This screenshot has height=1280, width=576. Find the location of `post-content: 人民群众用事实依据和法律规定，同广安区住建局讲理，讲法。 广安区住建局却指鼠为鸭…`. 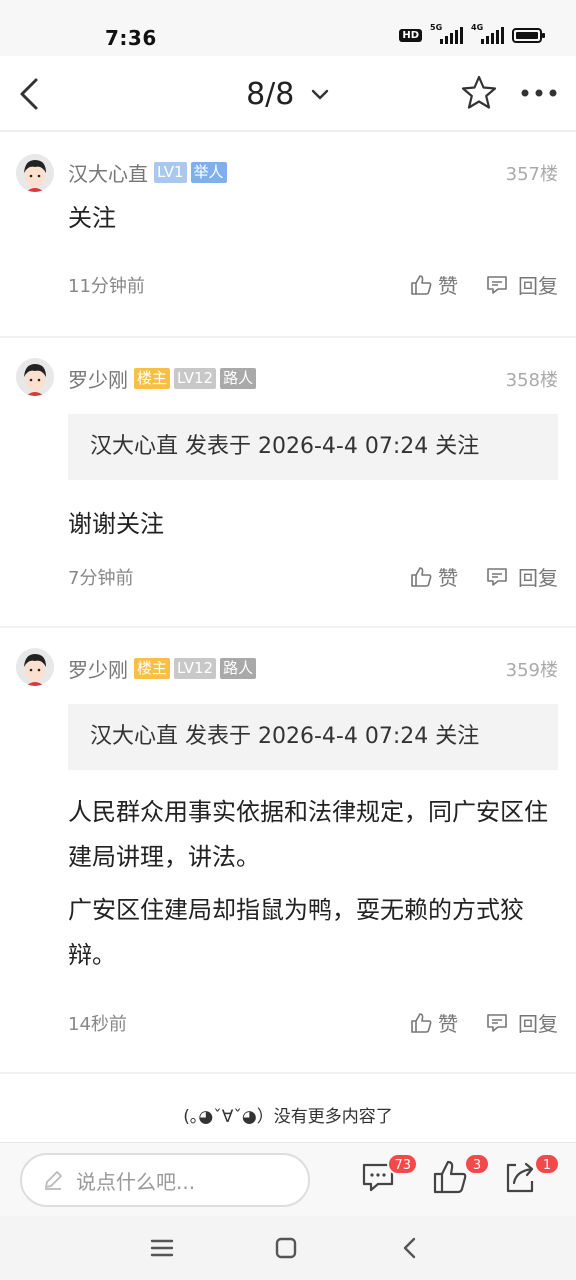

post-content: 人民群众用事实依据和法律规定，同广安区住建局讲理，讲法。 广安区住建局却指鼠为鸭… is located at coordinates (308, 883).